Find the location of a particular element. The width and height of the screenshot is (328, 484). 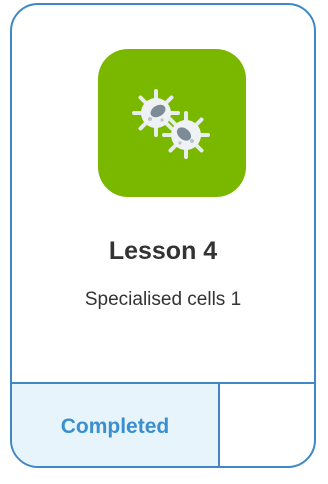

white-blood-cells-icon is located at coordinates (171, 124).